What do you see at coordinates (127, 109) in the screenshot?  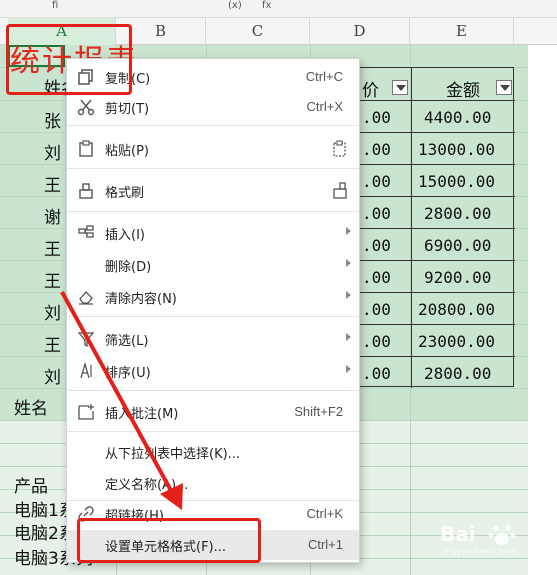 I see `menu-item-label: 剪切(T)` at bounding box center [127, 109].